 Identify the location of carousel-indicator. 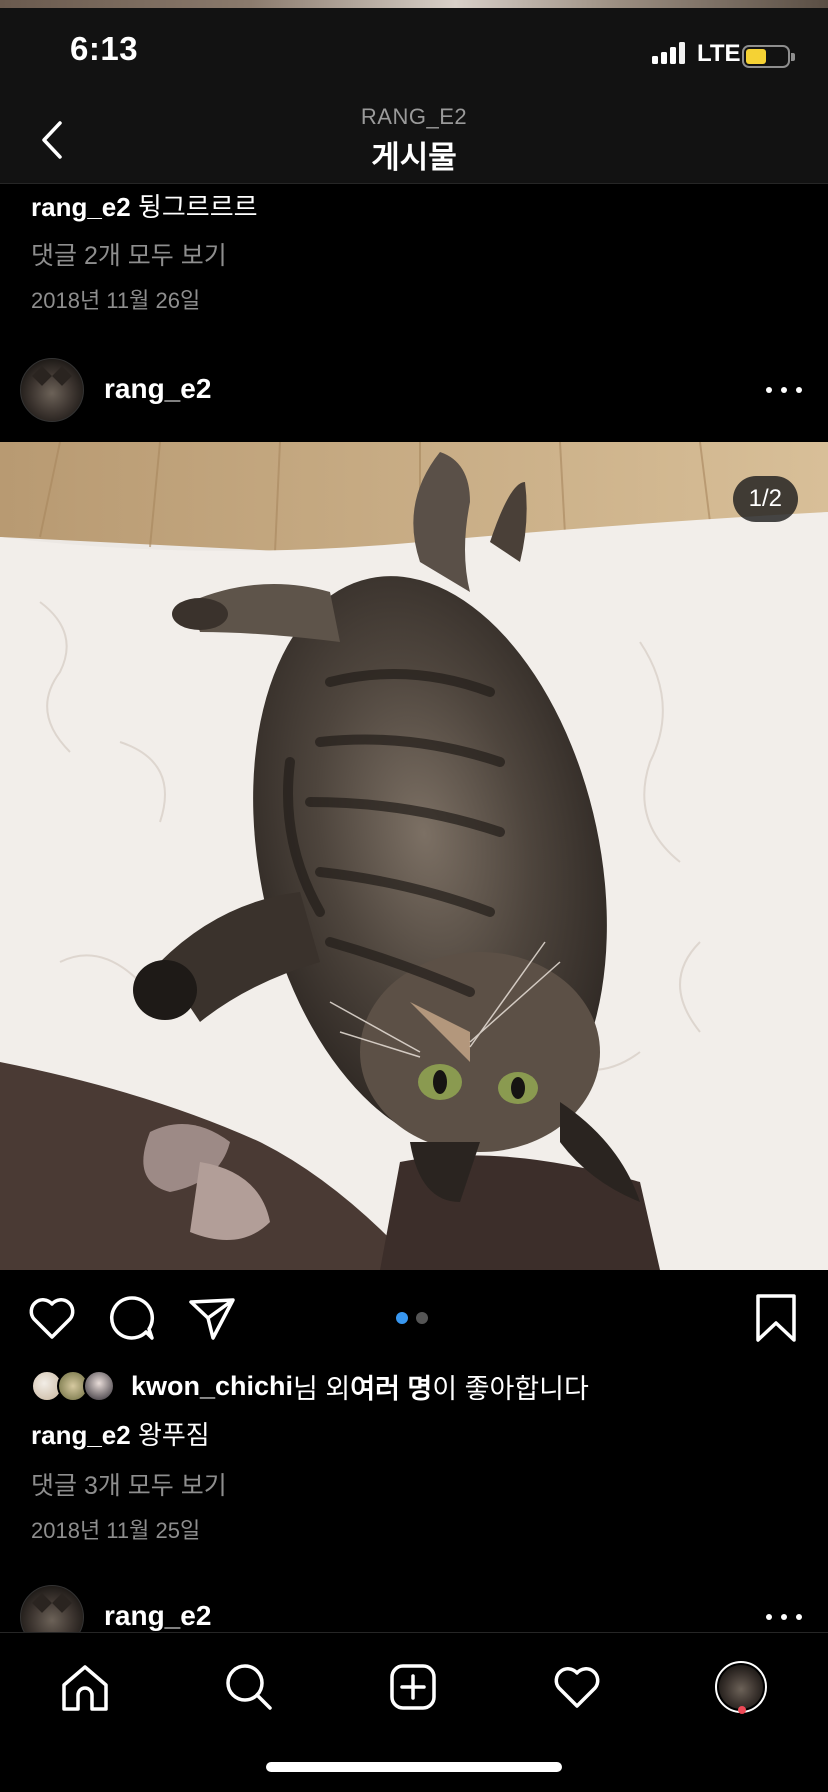
(414, 1318).